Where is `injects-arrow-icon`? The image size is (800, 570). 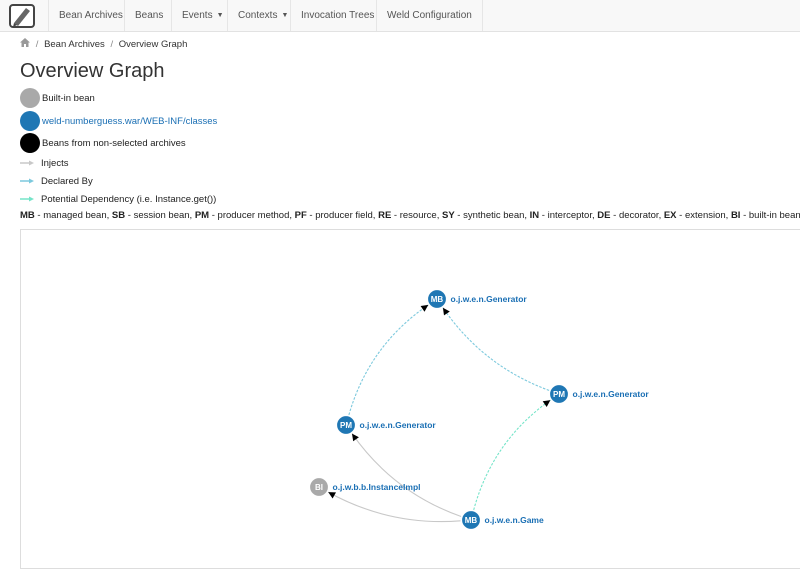
injects-arrow-icon is located at coordinates (27, 163).